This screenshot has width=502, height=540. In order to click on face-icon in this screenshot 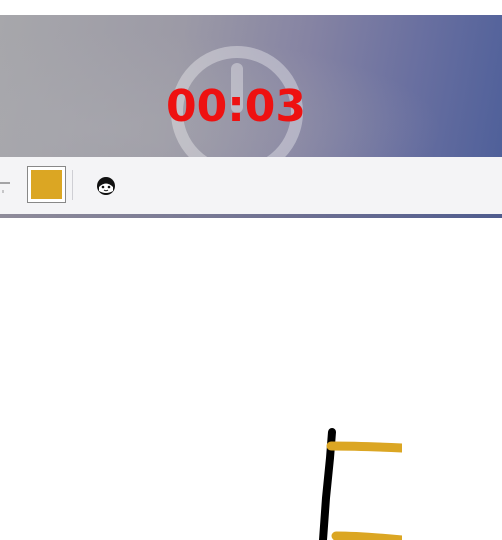, I will do `click(106, 186)`.